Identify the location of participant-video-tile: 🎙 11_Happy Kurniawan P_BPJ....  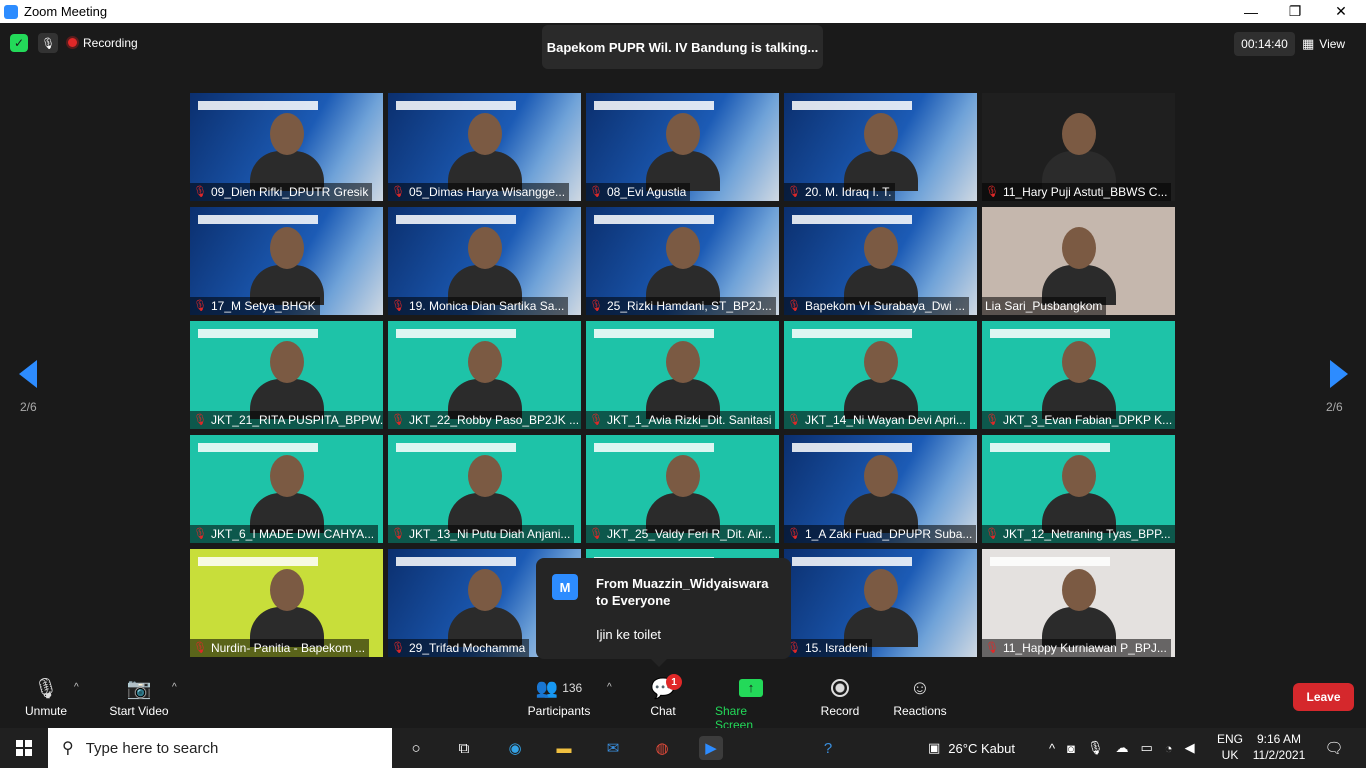
(1078, 603).